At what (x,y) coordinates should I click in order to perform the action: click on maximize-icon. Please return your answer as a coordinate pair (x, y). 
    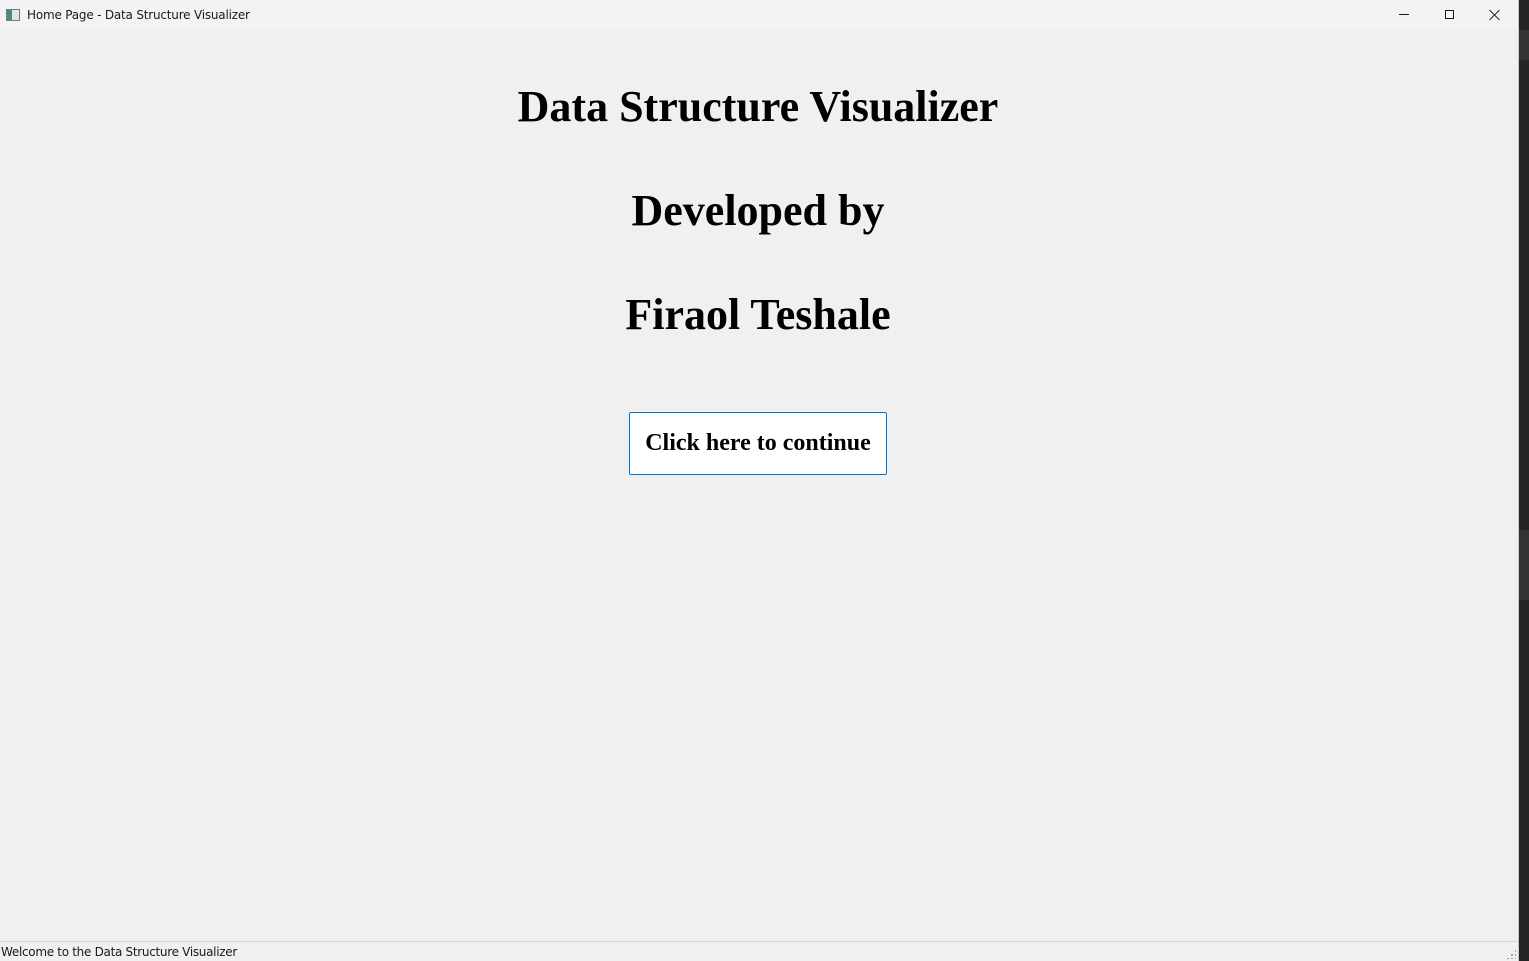
    Looking at the image, I should click on (1449, 14).